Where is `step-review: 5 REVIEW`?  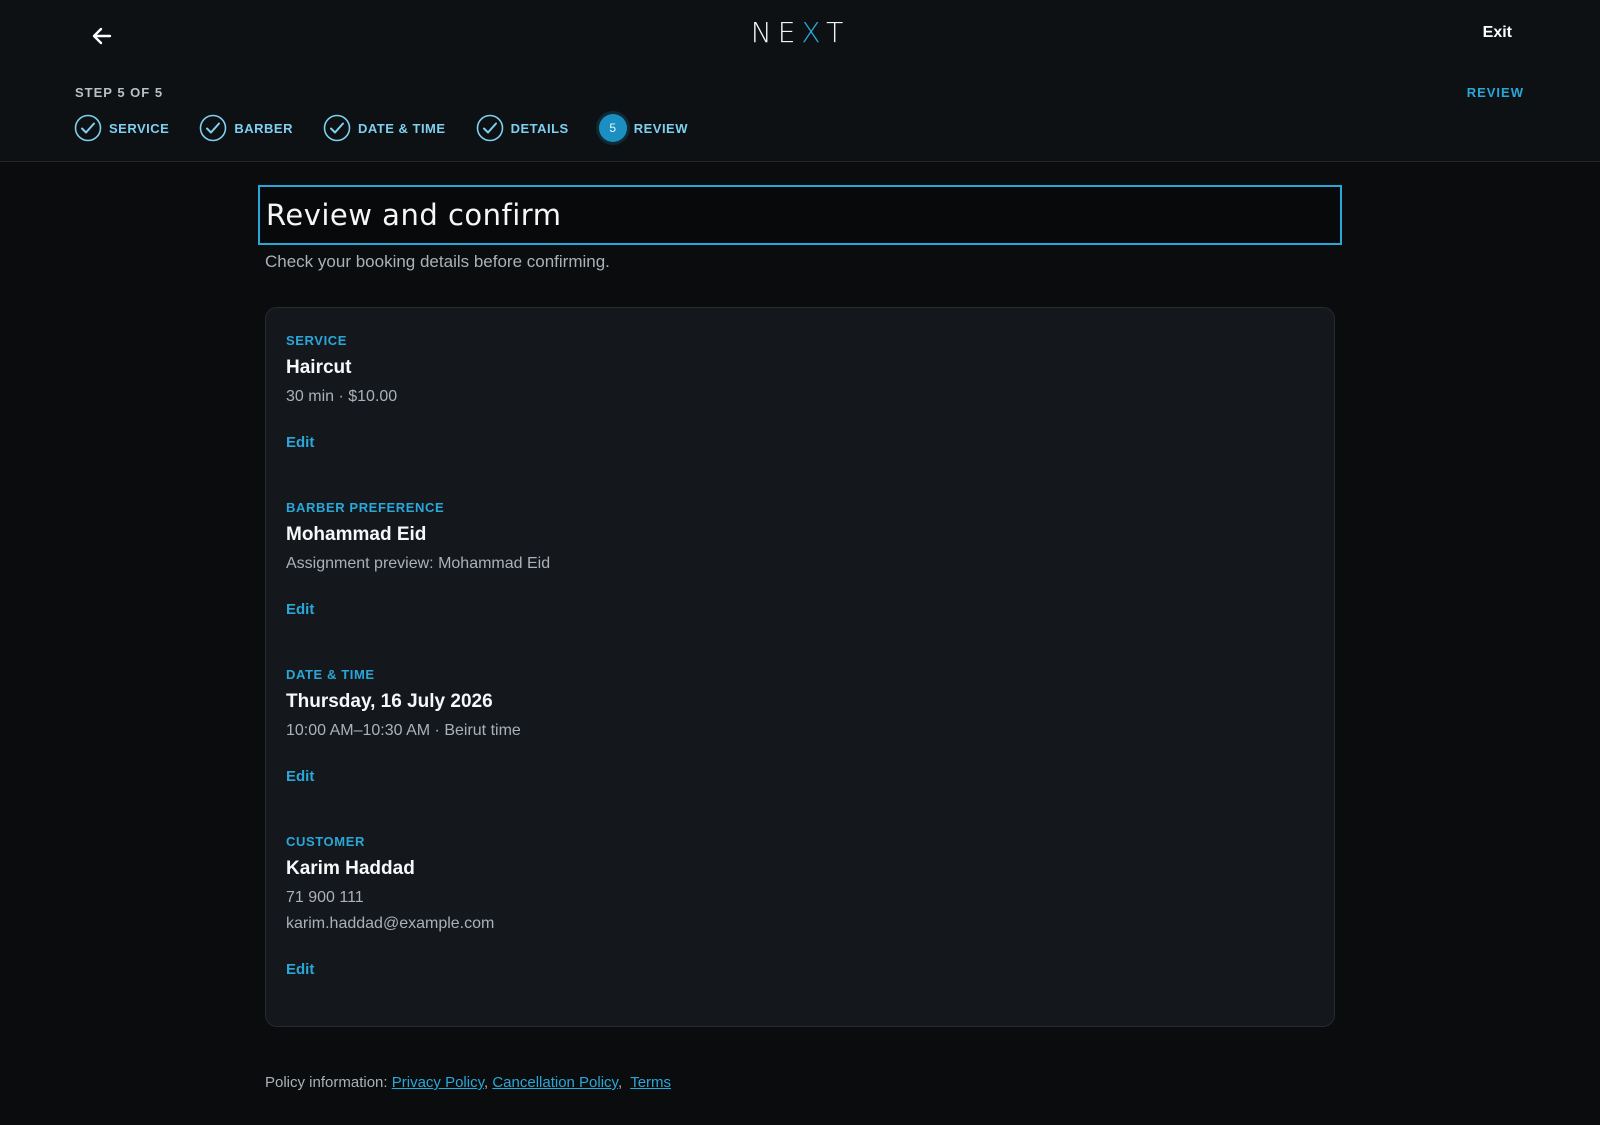
step-review: 5 REVIEW is located at coordinates (643, 128).